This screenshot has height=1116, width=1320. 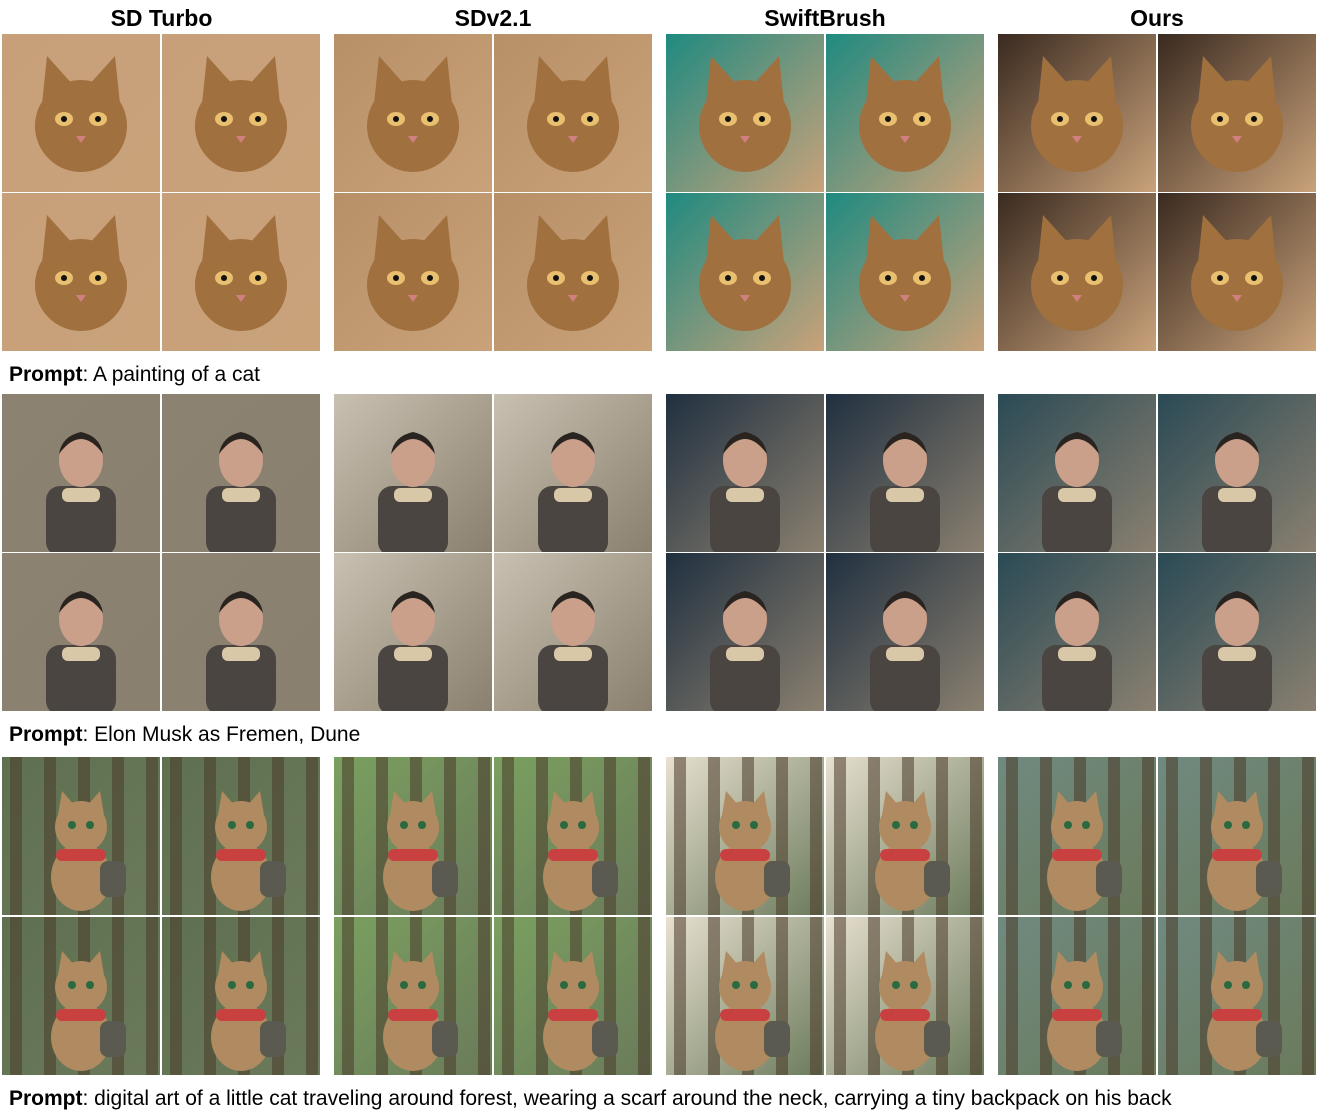 I want to click on prompt-caption-2: Prompt: Elon Musk as Fremen, Dune, so click(x=185, y=734).